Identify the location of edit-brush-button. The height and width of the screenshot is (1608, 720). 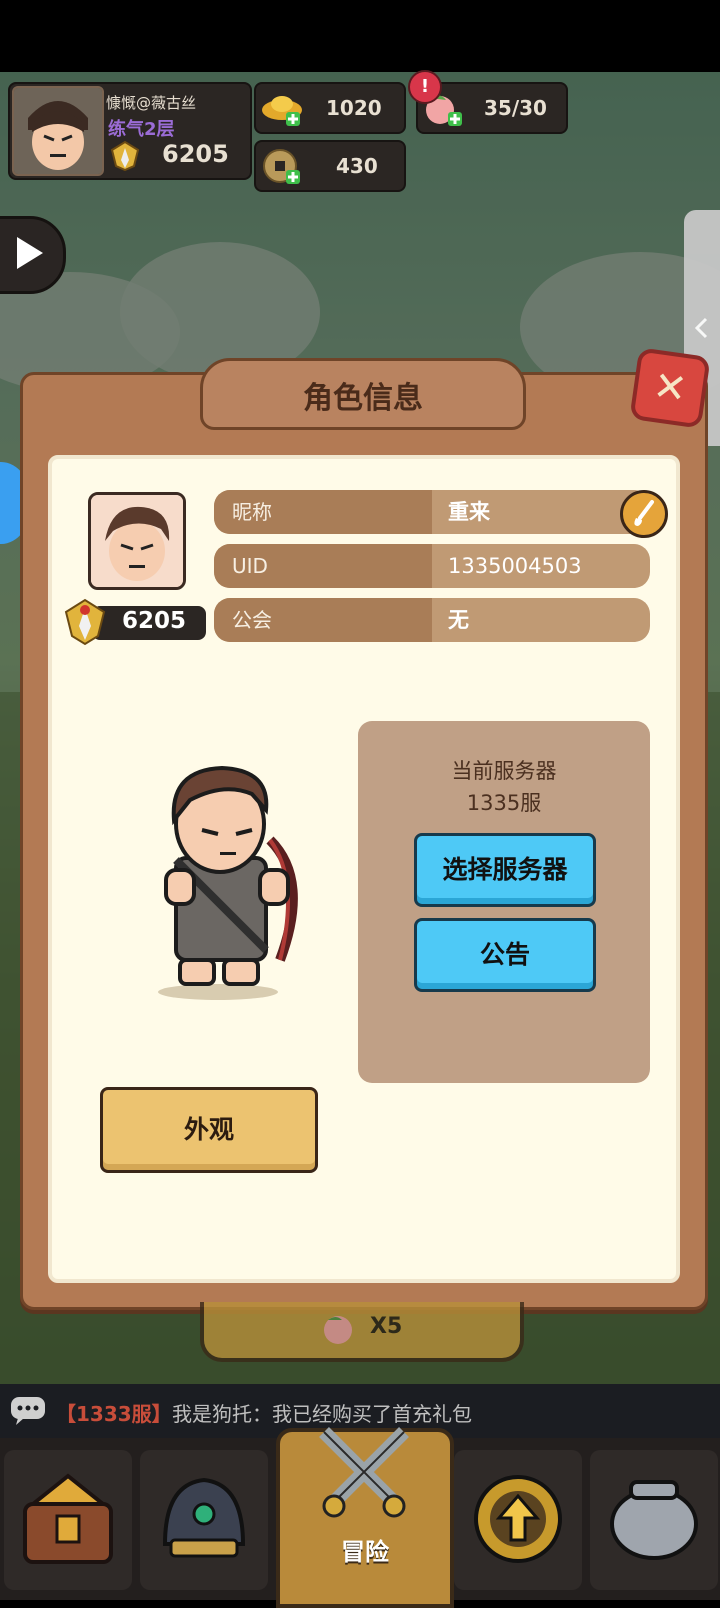
(644, 514).